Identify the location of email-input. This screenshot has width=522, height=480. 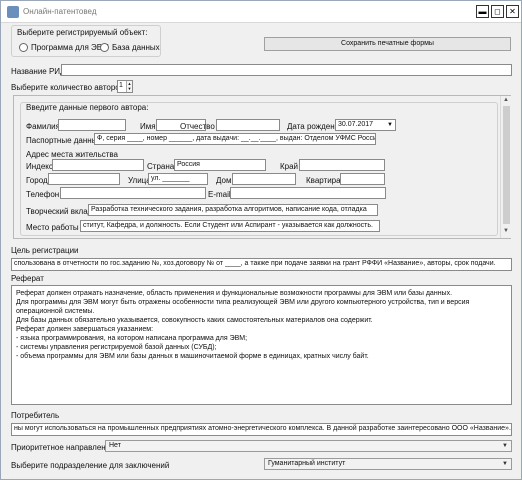
(308, 193).